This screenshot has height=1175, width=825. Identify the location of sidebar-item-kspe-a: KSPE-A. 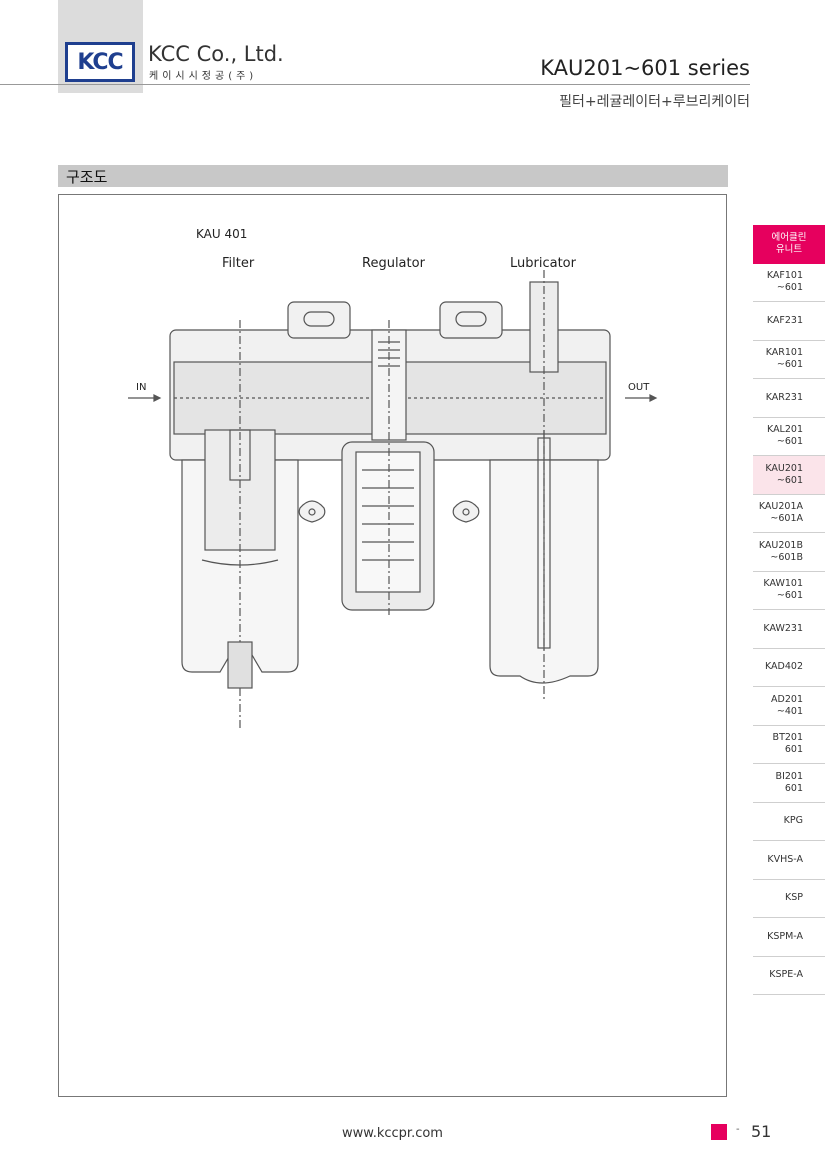
(789, 976).